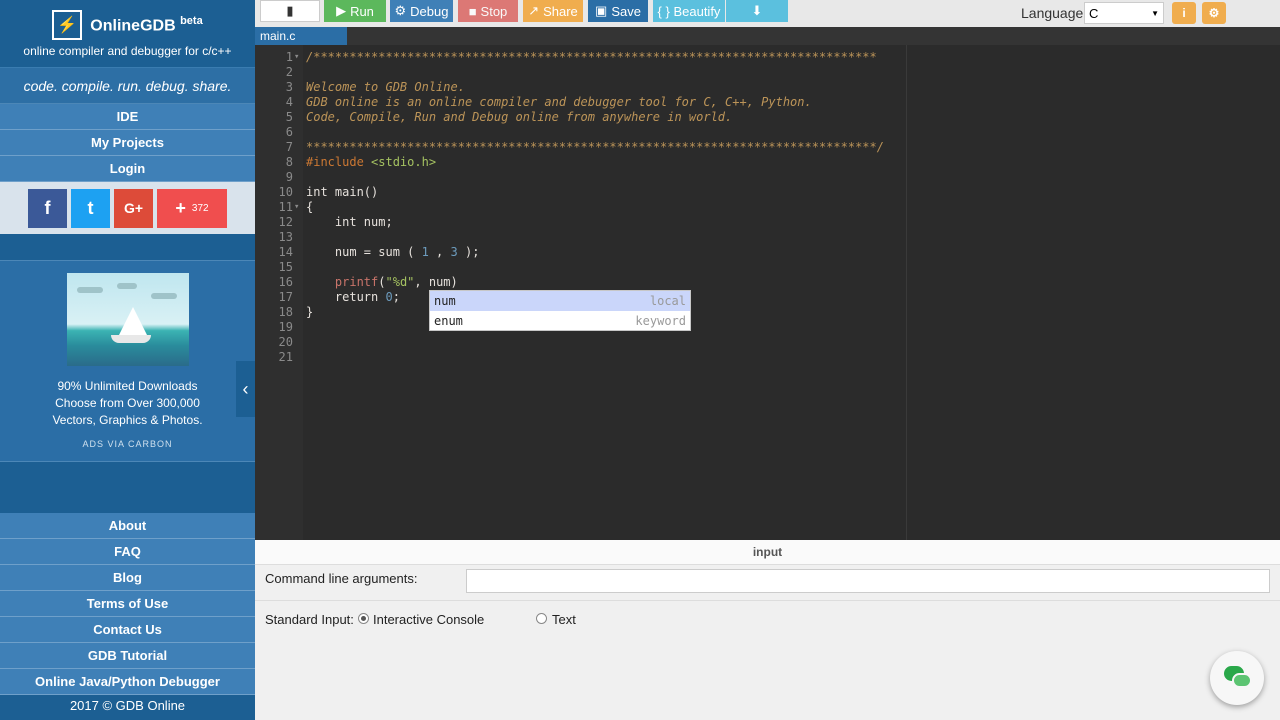 The image size is (1280, 720). What do you see at coordinates (767, 282) in the screenshot?
I see `code-line: 16 printf("%d", num)` at bounding box center [767, 282].